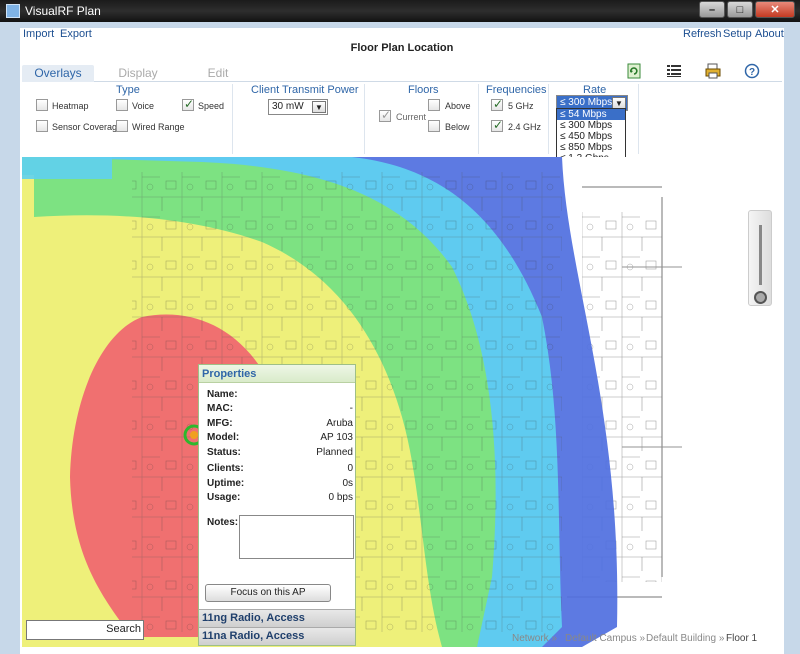 This screenshot has width=800, height=654. What do you see at coordinates (280, 425) in the screenshot?
I see `property-row: MFG: Aruba` at bounding box center [280, 425].